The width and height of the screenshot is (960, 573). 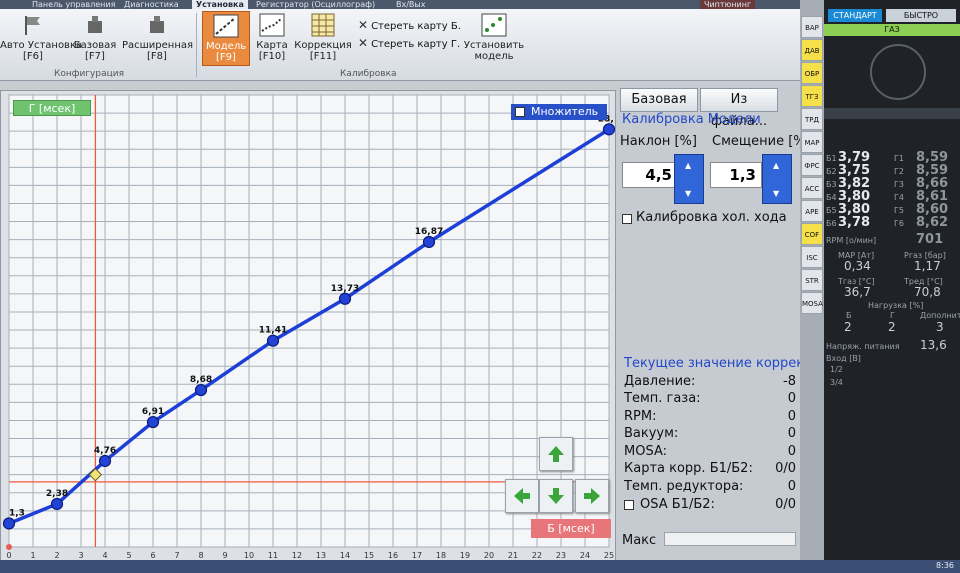 I want to click on erase-map-g-button: ✕ Стереть карту Г., so click(x=409, y=43).